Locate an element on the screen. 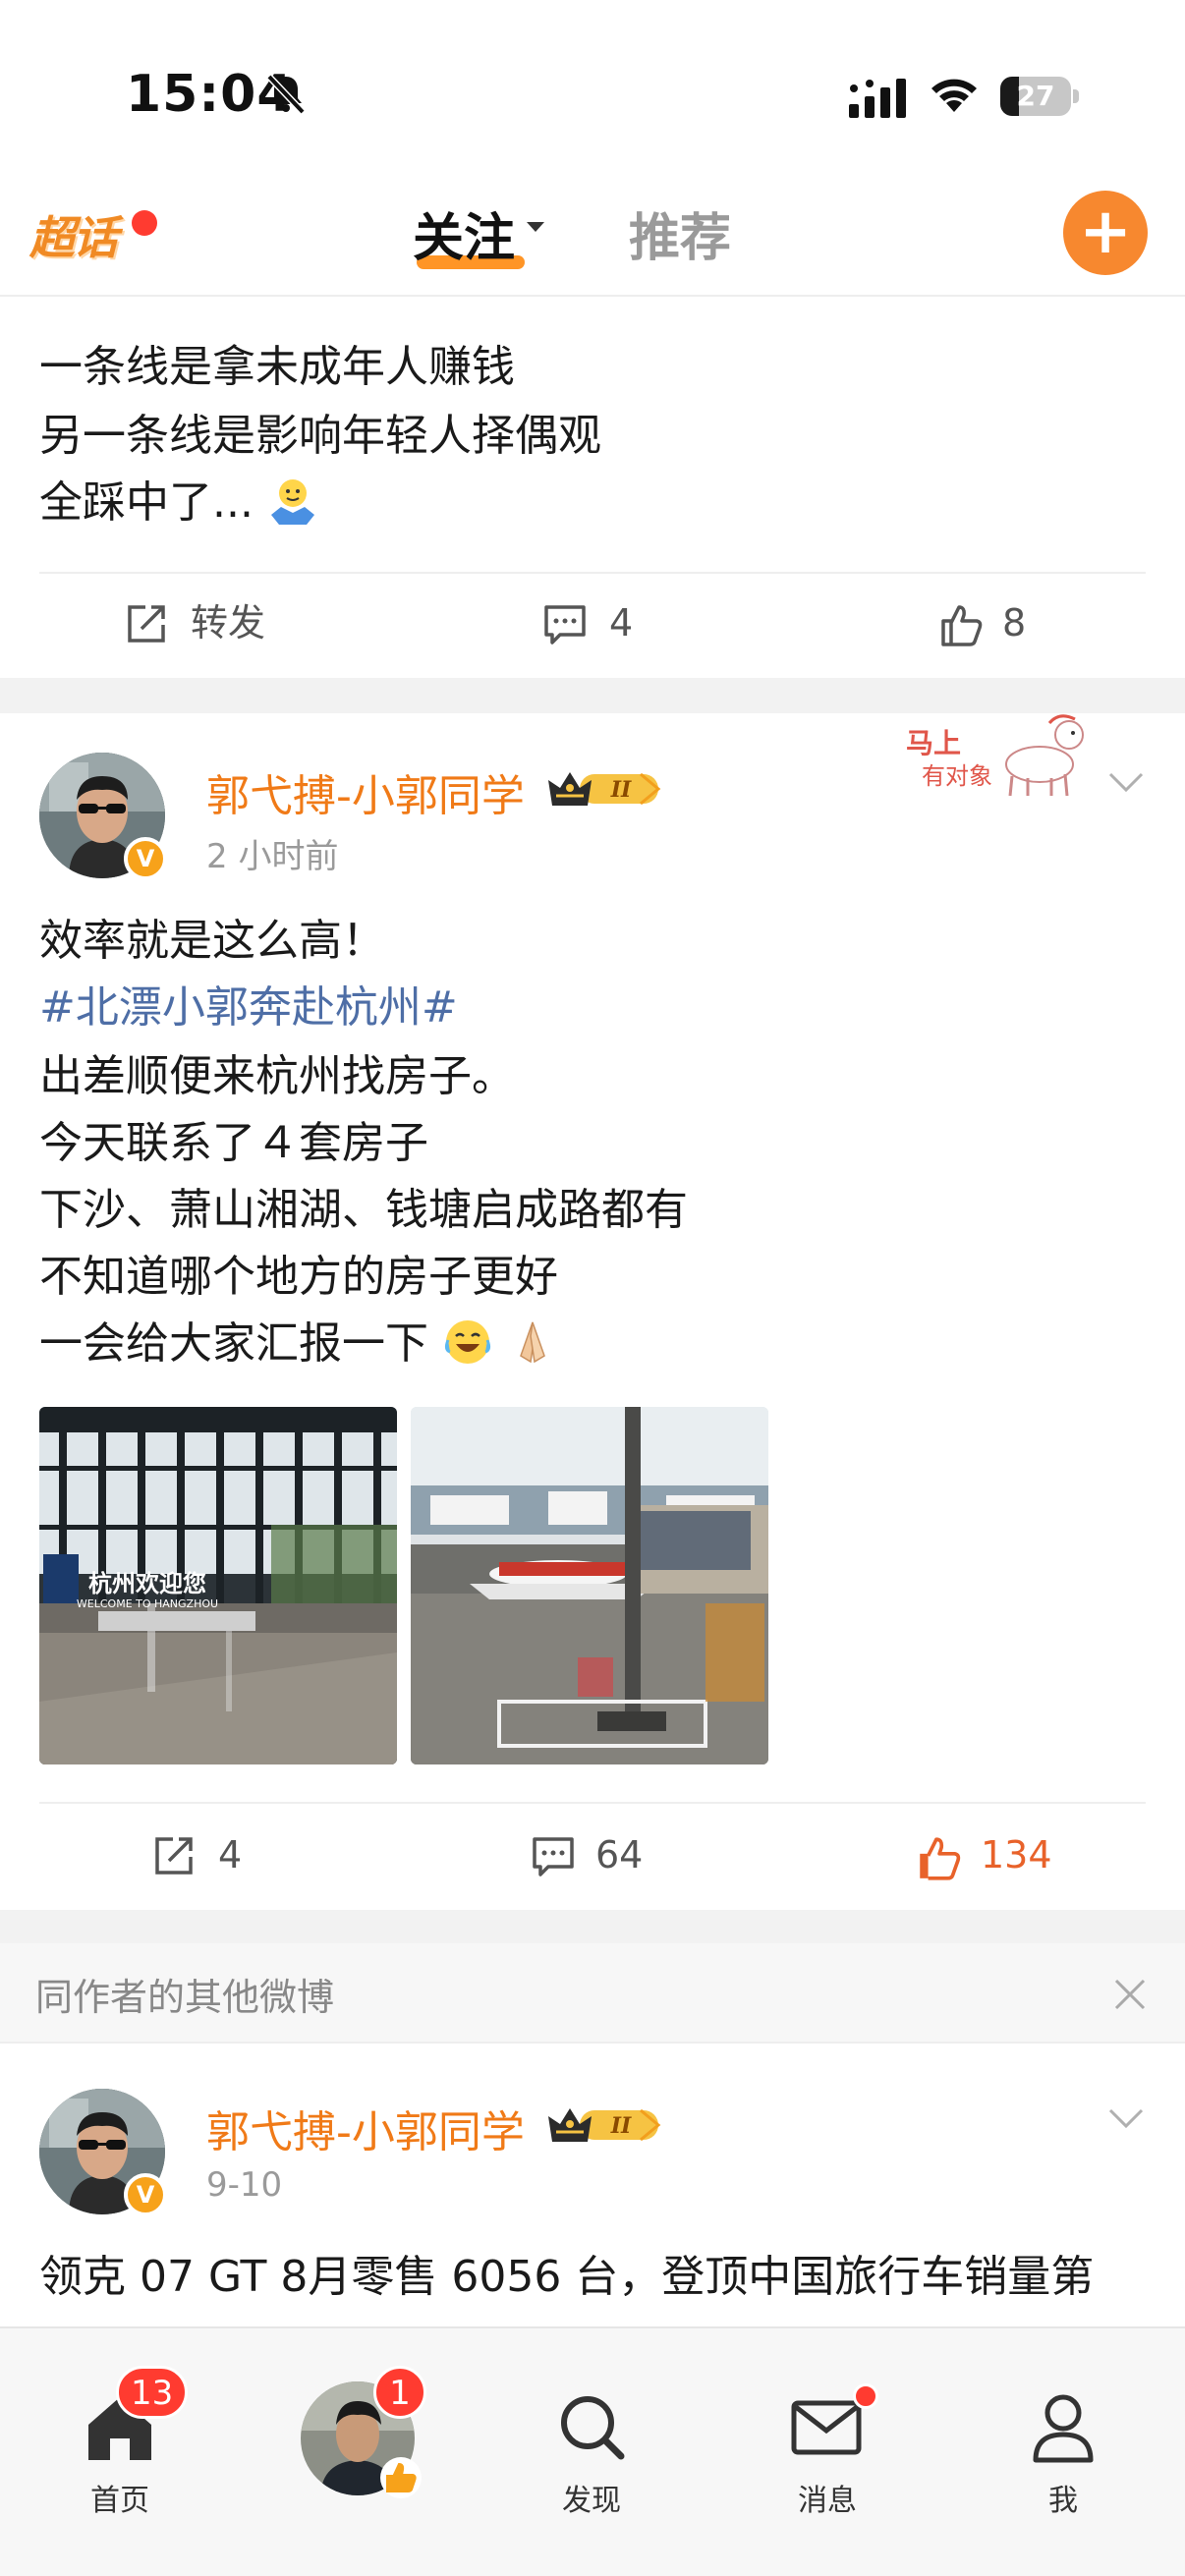  section-gap is located at coordinates (592, 1926).